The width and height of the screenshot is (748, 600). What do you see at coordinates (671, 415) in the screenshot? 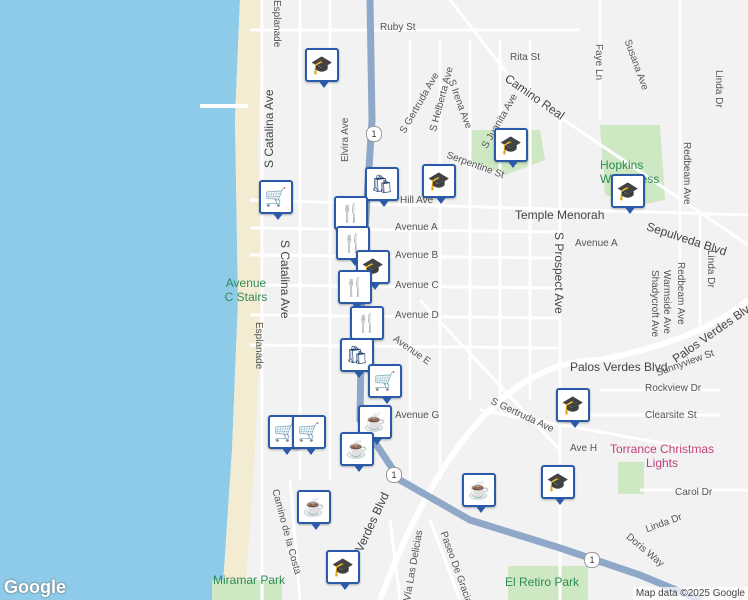
I see `label-clearsite-st: Clearsite St` at bounding box center [671, 415].